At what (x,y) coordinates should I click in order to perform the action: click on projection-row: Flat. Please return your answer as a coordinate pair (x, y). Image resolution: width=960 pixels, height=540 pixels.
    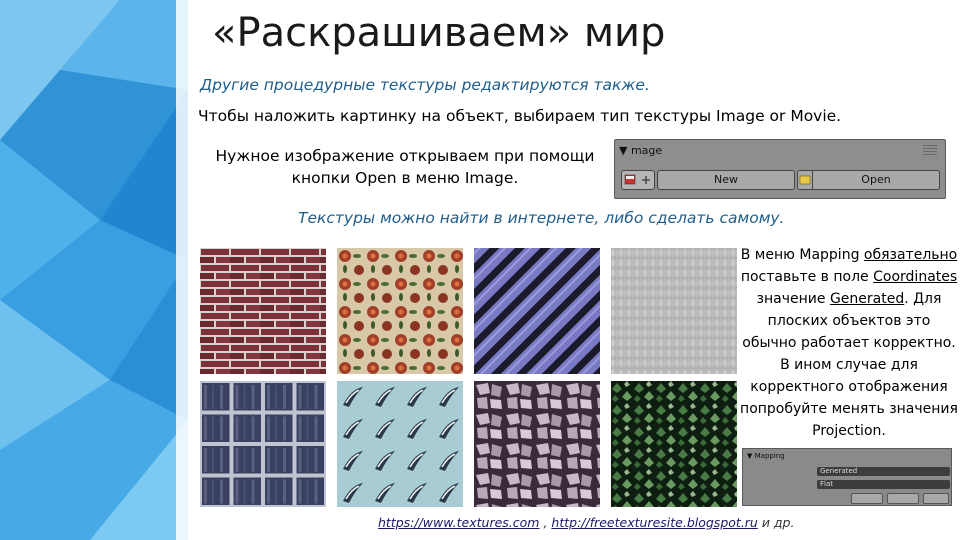
    Looking at the image, I should click on (848, 485).